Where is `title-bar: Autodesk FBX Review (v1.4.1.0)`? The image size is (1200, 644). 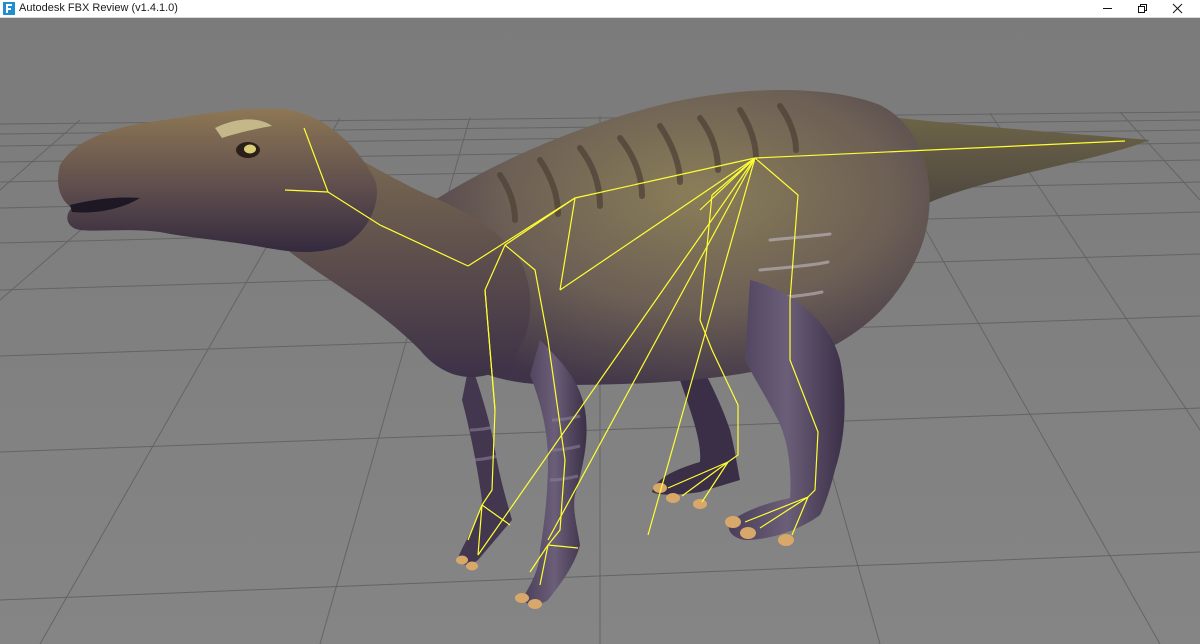 title-bar: Autodesk FBX Review (v1.4.1.0) is located at coordinates (600, 9).